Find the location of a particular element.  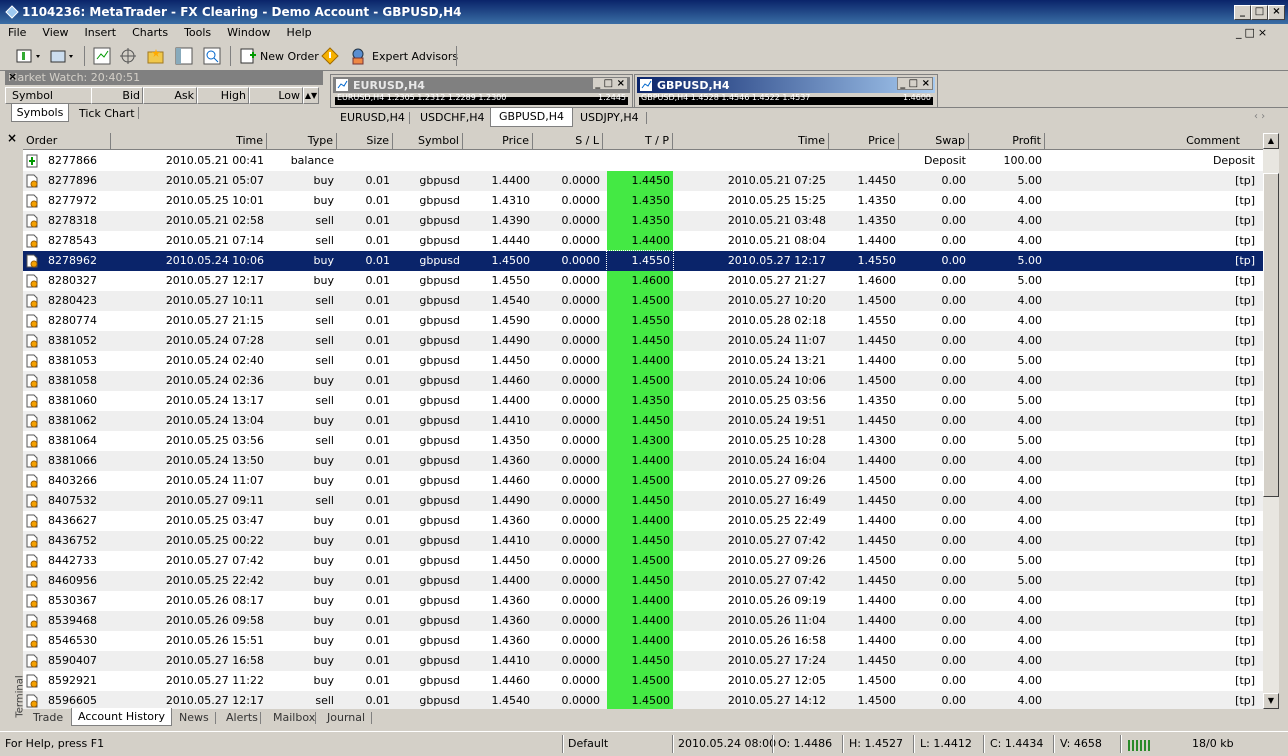

column-type: Type is located at coordinates (302, 141).